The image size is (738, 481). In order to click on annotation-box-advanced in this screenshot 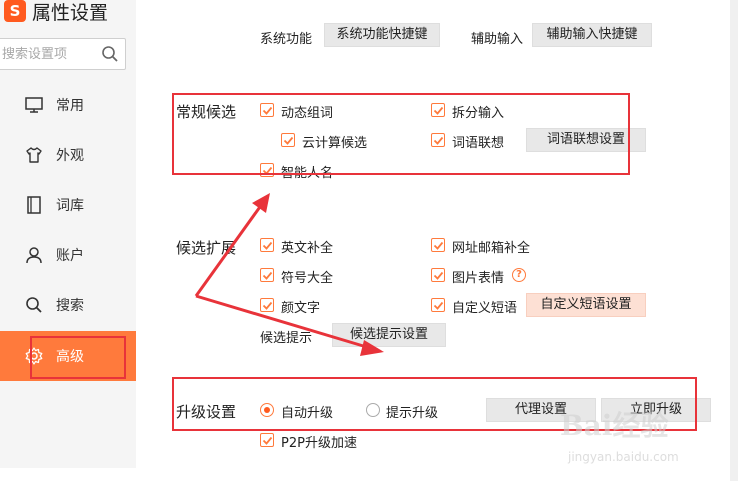, I will do `click(78, 357)`.